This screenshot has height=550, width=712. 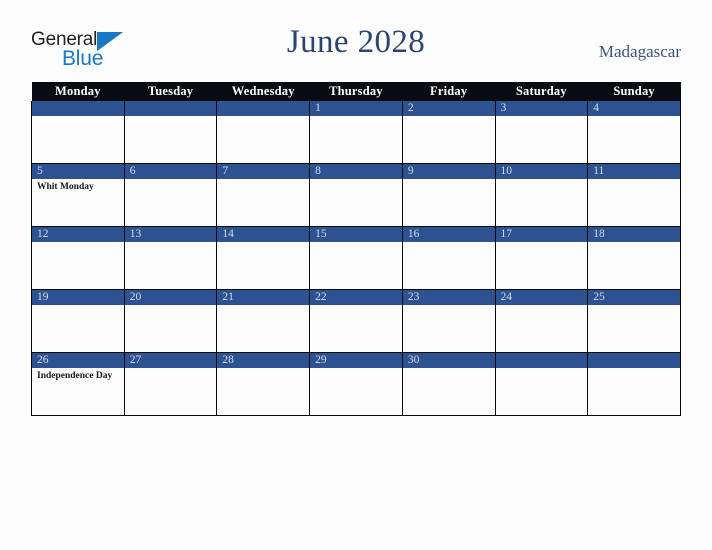 What do you see at coordinates (639, 51) in the screenshot?
I see `country-label: Madagascar` at bounding box center [639, 51].